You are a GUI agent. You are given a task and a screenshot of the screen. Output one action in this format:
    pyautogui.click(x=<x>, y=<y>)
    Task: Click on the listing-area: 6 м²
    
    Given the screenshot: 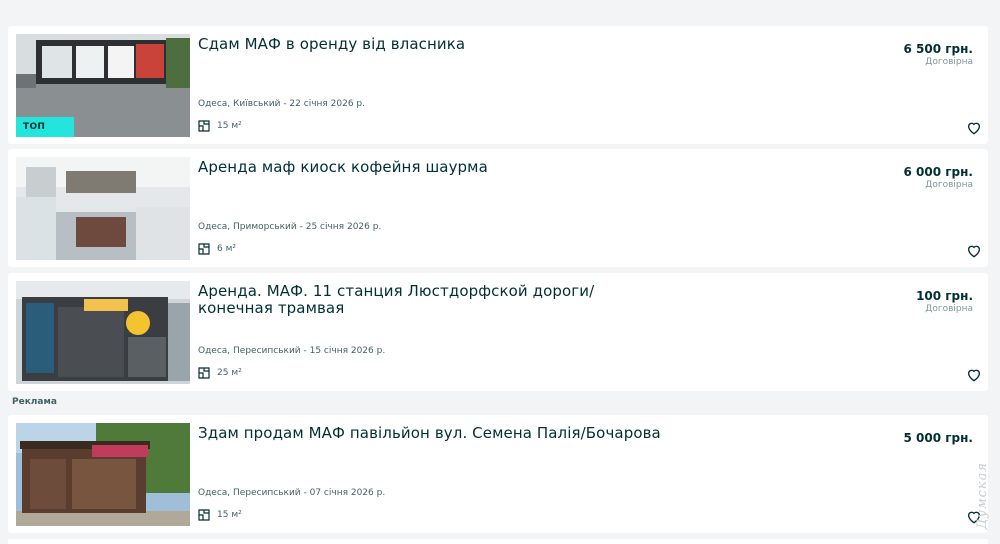 What is the action you would take?
    pyautogui.click(x=217, y=249)
    